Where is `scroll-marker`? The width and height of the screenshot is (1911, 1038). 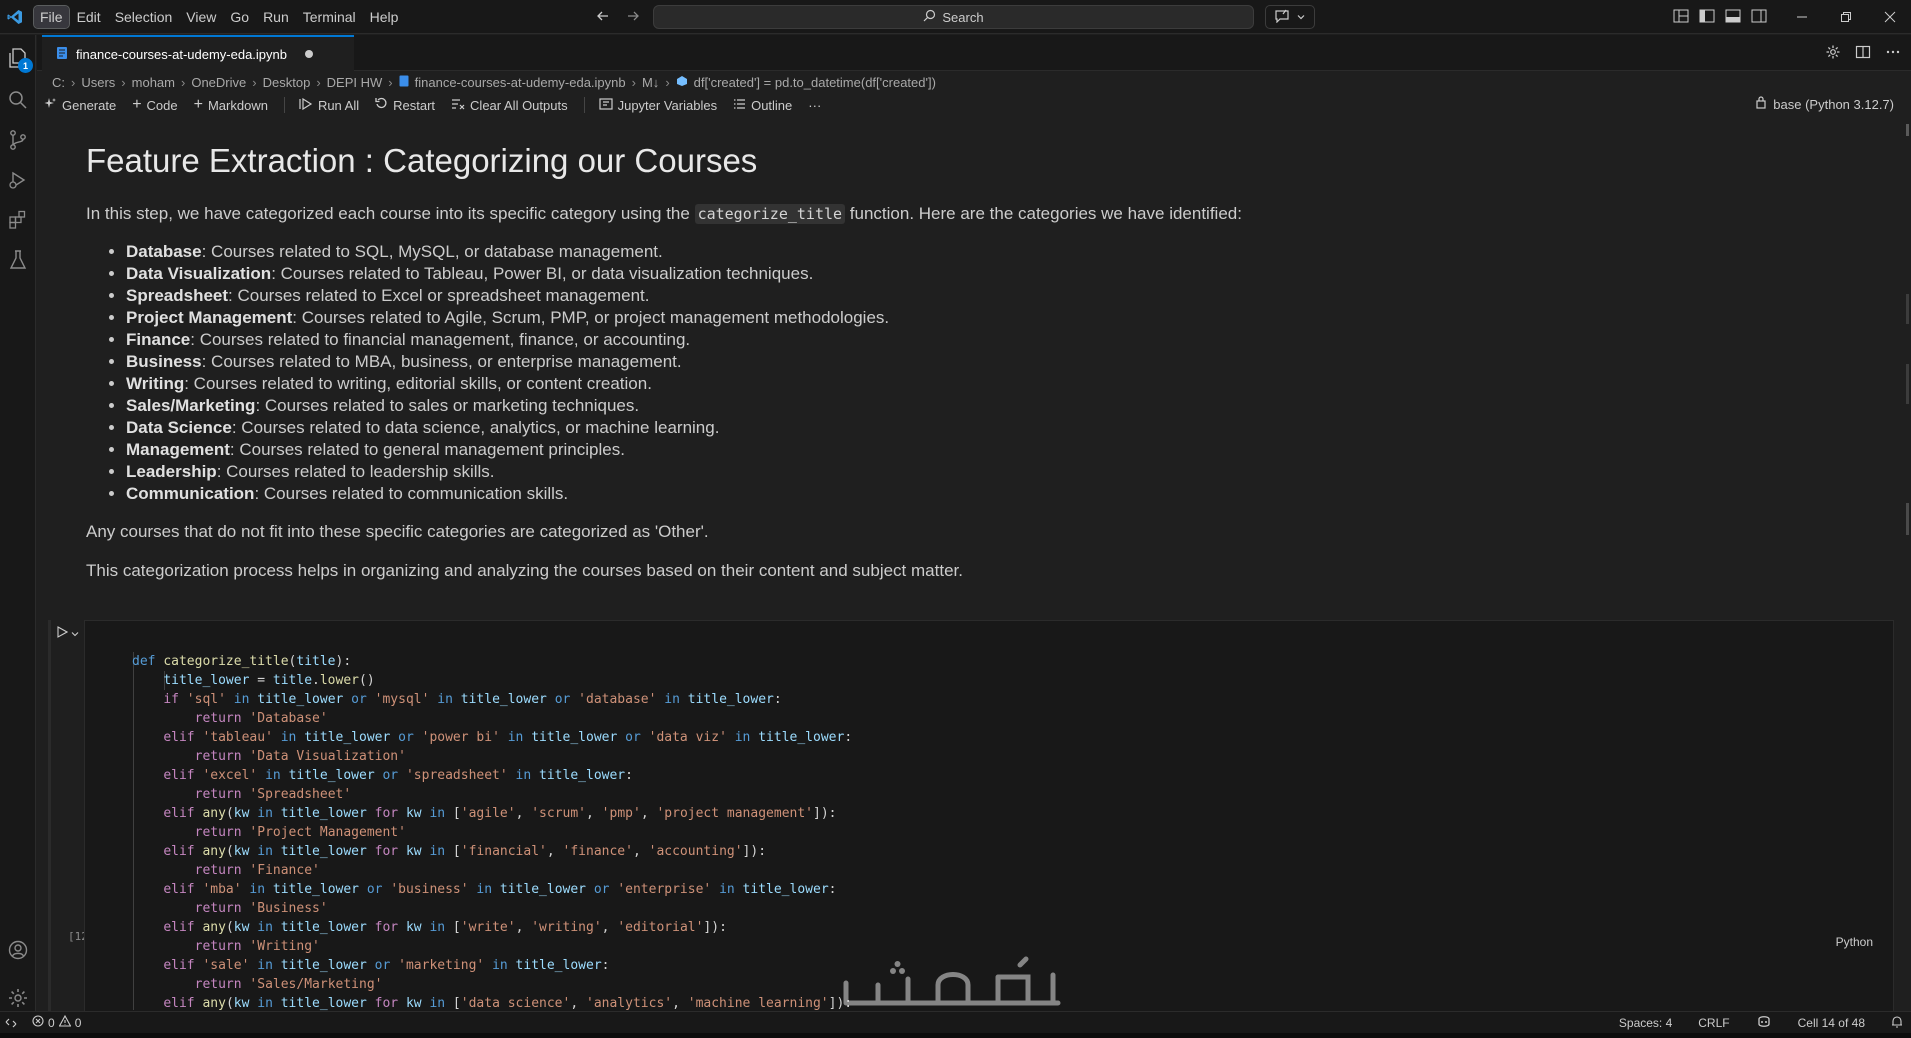 scroll-marker is located at coordinates (1907, 309).